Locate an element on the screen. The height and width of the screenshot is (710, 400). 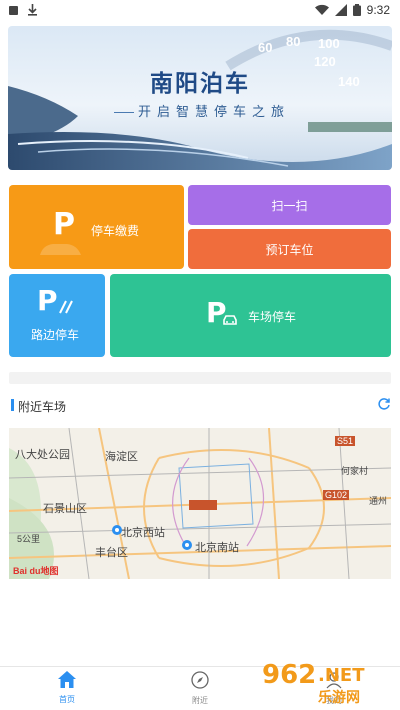
parking-payment-label: 停车缴费 is located at coordinates (115, 231).